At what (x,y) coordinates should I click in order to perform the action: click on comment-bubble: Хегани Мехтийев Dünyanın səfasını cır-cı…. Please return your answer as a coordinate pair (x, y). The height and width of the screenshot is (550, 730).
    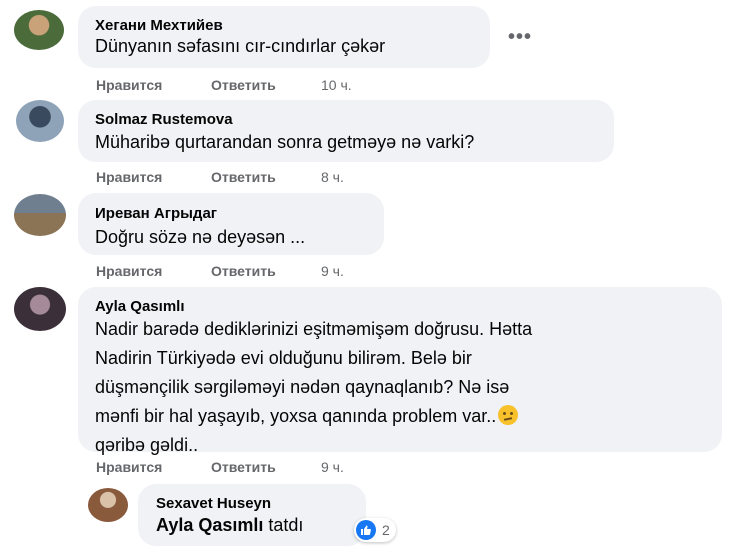
    Looking at the image, I should click on (284, 37).